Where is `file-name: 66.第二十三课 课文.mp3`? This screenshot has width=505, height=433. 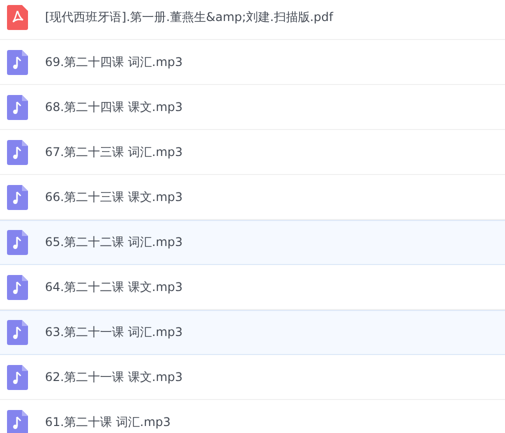 file-name: 66.第二十三课 课文.mp3 is located at coordinates (114, 197).